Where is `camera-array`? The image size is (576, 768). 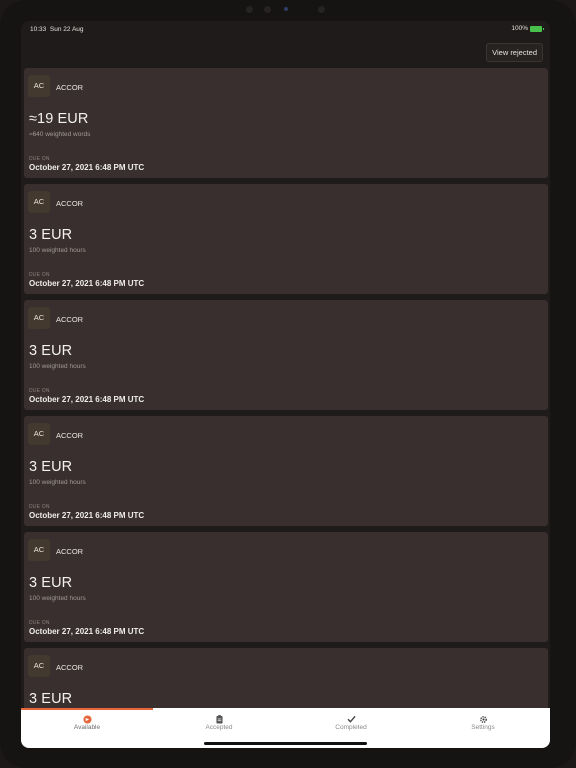 camera-array is located at coordinates (288, 10).